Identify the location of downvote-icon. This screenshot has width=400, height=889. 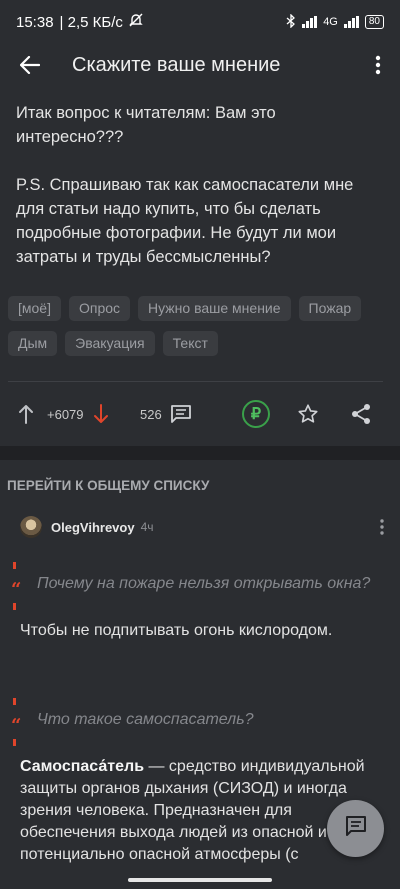
(101, 414).